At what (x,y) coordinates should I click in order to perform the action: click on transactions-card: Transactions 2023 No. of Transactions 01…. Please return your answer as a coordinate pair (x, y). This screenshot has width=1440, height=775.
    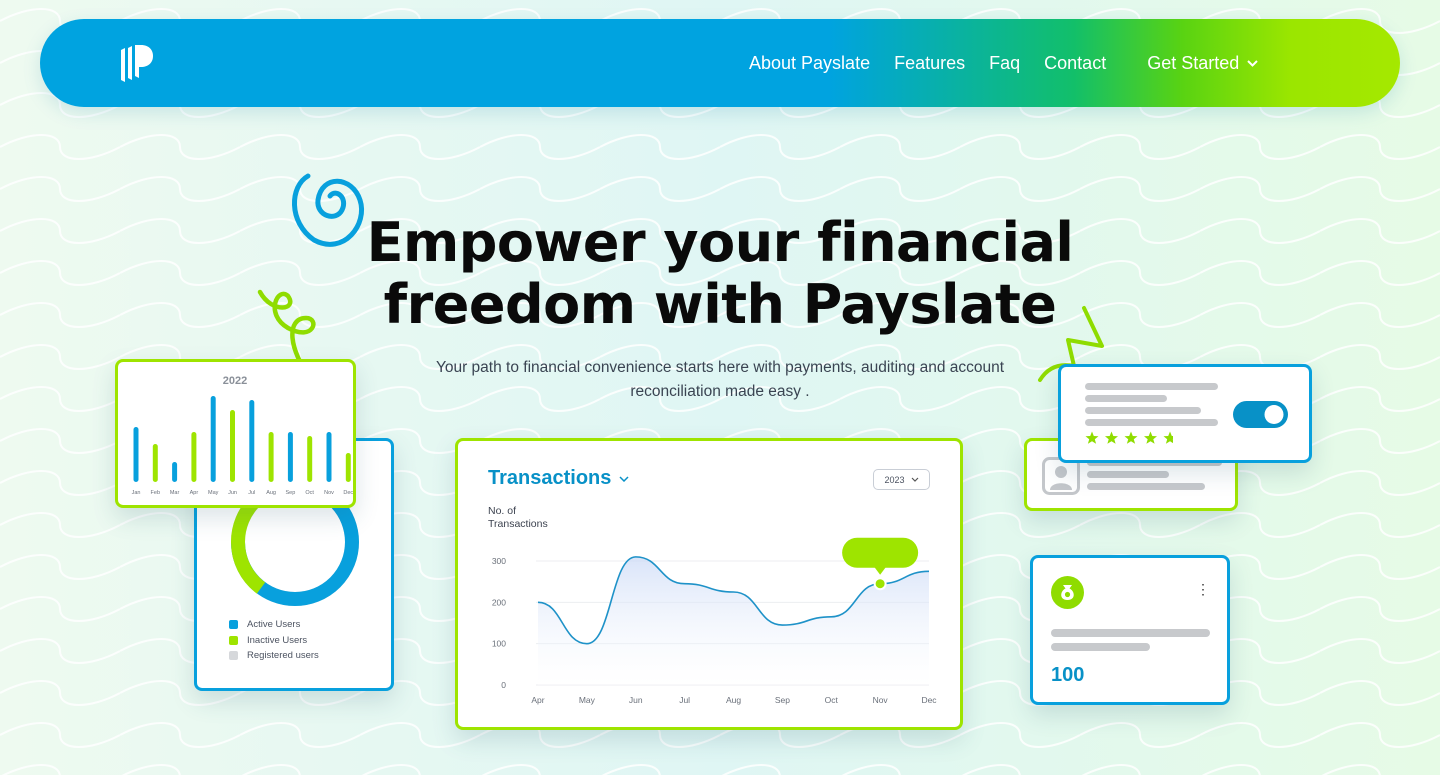
    Looking at the image, I should click on (709, 584).